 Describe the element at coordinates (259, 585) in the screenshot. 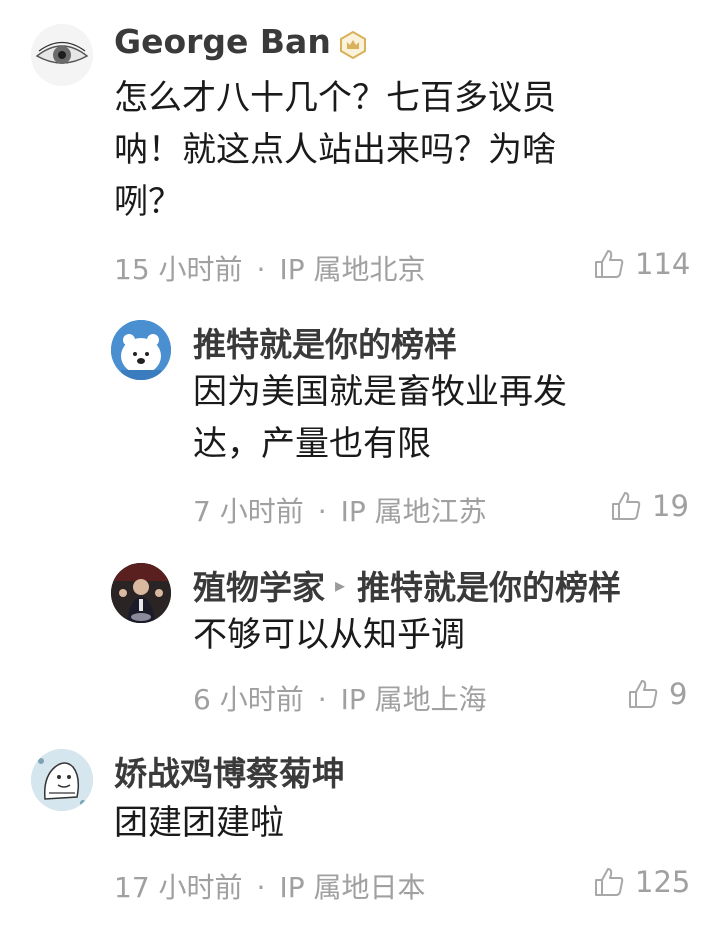

I see `author-name: 殖物学家` at that location.